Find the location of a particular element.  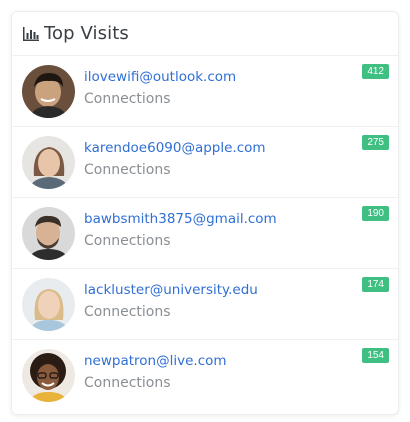

visitor-email-link: newpatron@live.com is located at coordinates (155, 361).